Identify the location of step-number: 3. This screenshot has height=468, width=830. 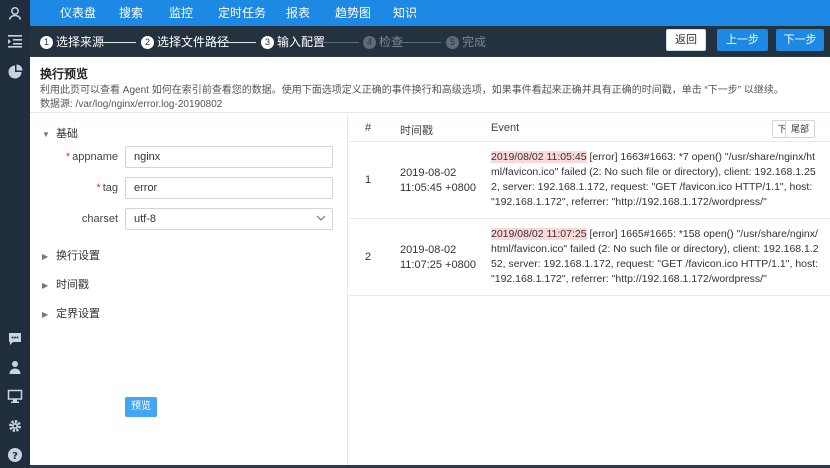
(267, 42).